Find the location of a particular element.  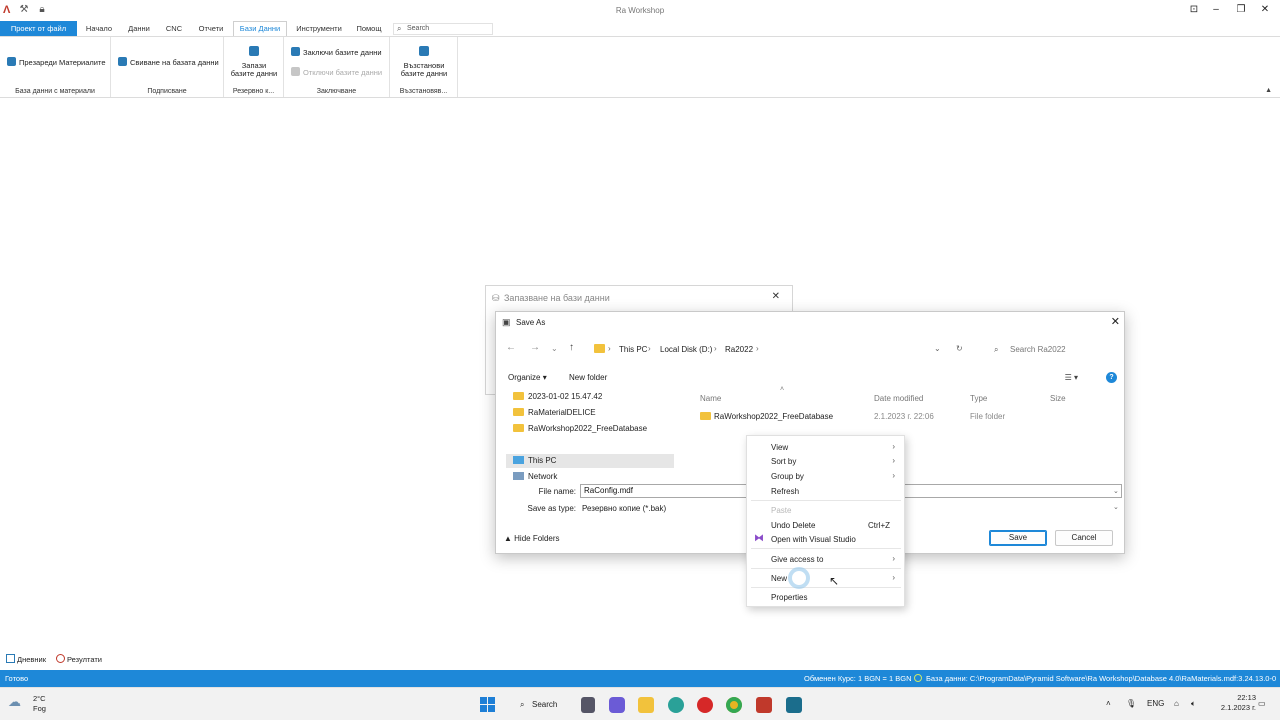

file-type: File folder is located at coordinates (988, 416).